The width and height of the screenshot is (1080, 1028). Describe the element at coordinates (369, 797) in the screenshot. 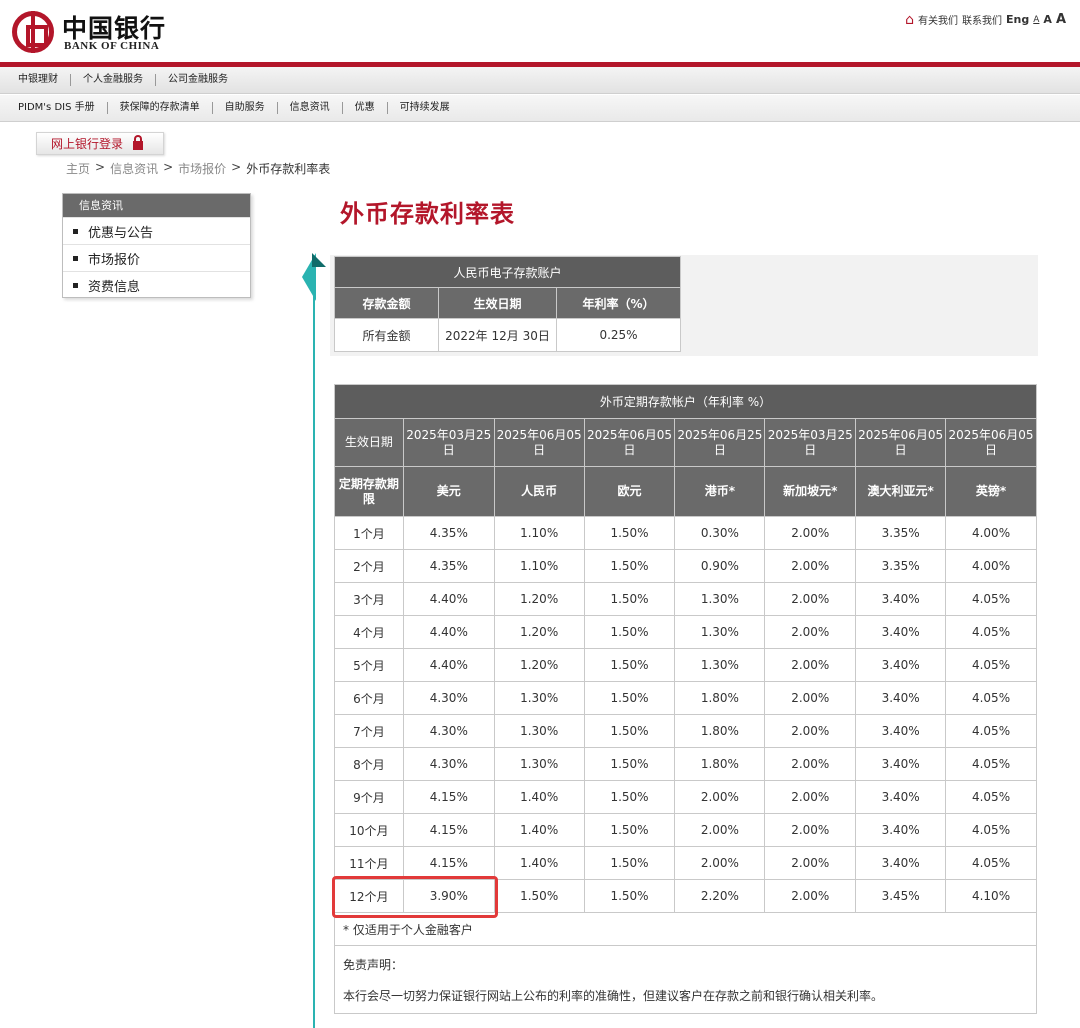

I see `term-cell: 9个月` at that location.